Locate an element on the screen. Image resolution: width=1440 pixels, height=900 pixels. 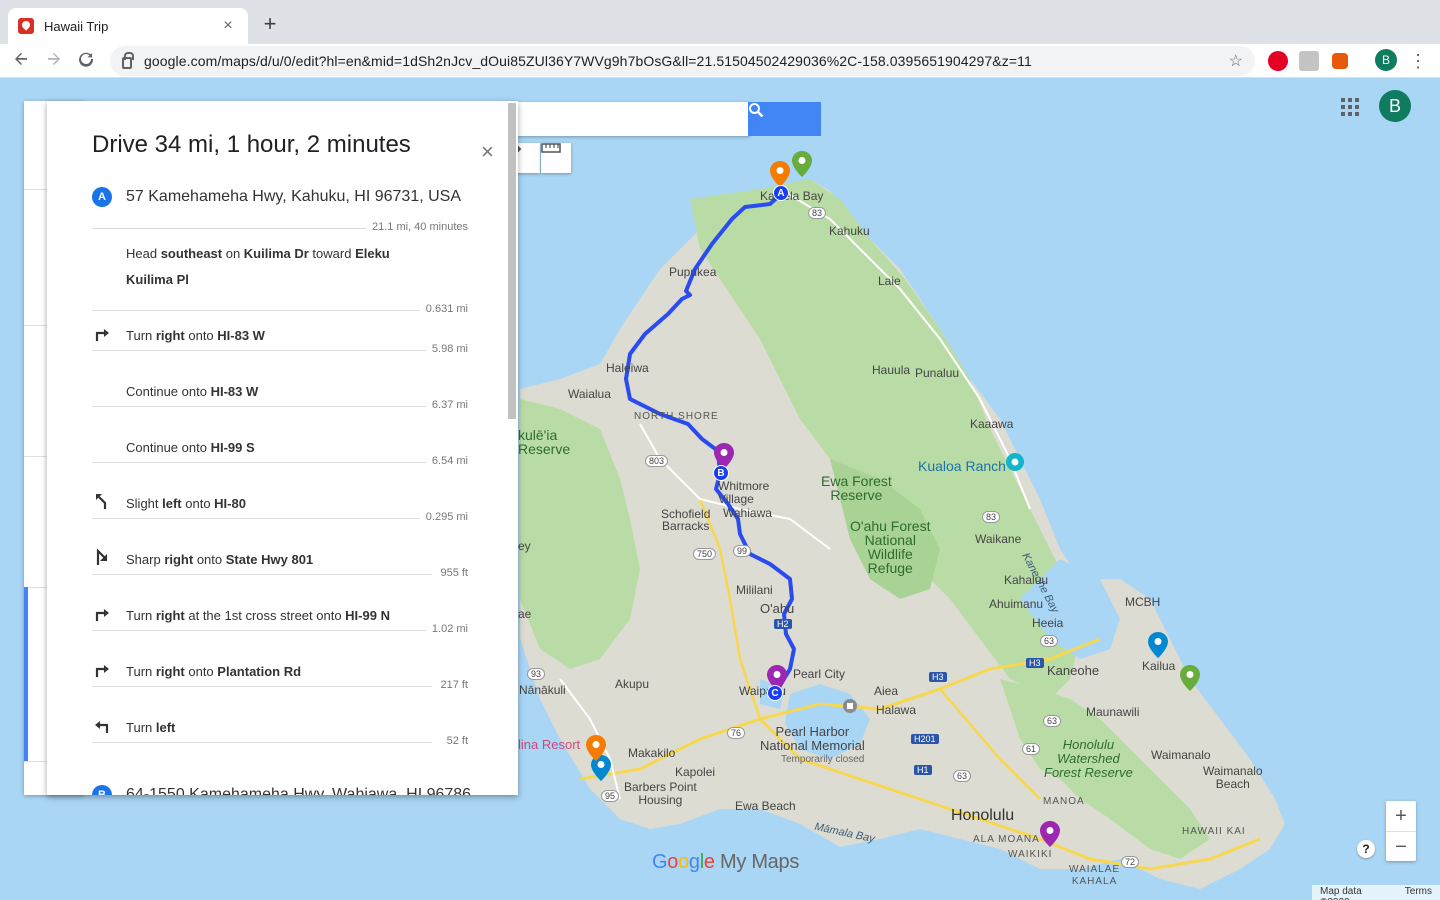
slight-left-icon is located at coordinates (101, 501).